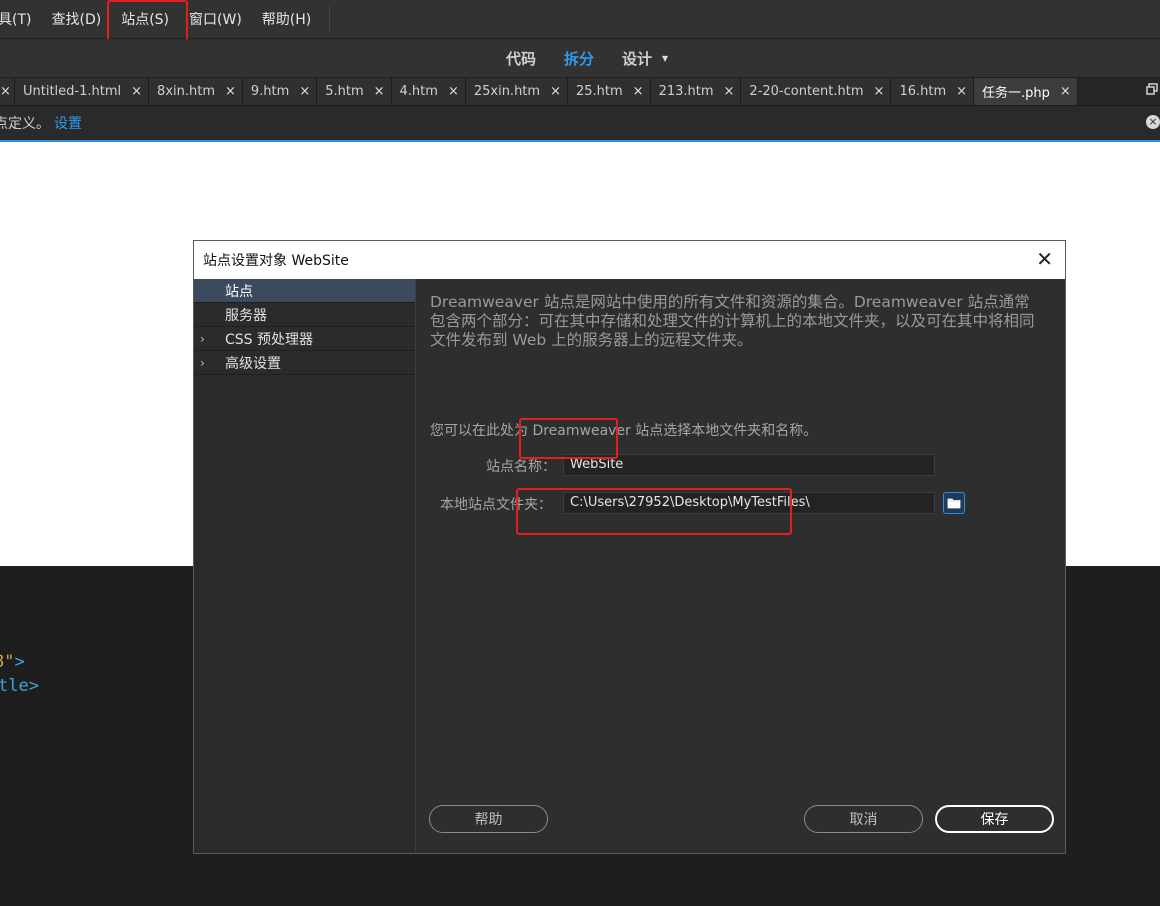 Image resolution: width=1160 pixels, height=906 pixels. Describe the element at coordinates (270, 91) in the screenshot. I see `tab-label: 9.htm` at that location.